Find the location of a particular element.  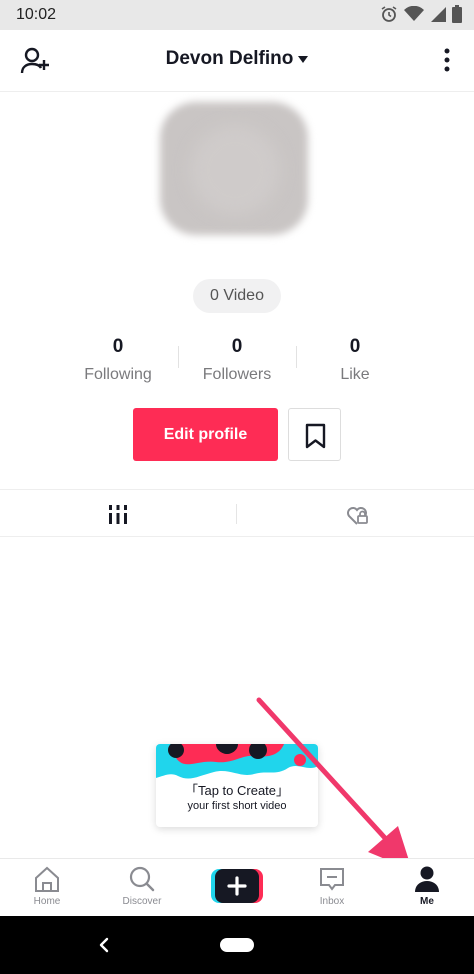

signal-icon is located at coordinates (438, 14).